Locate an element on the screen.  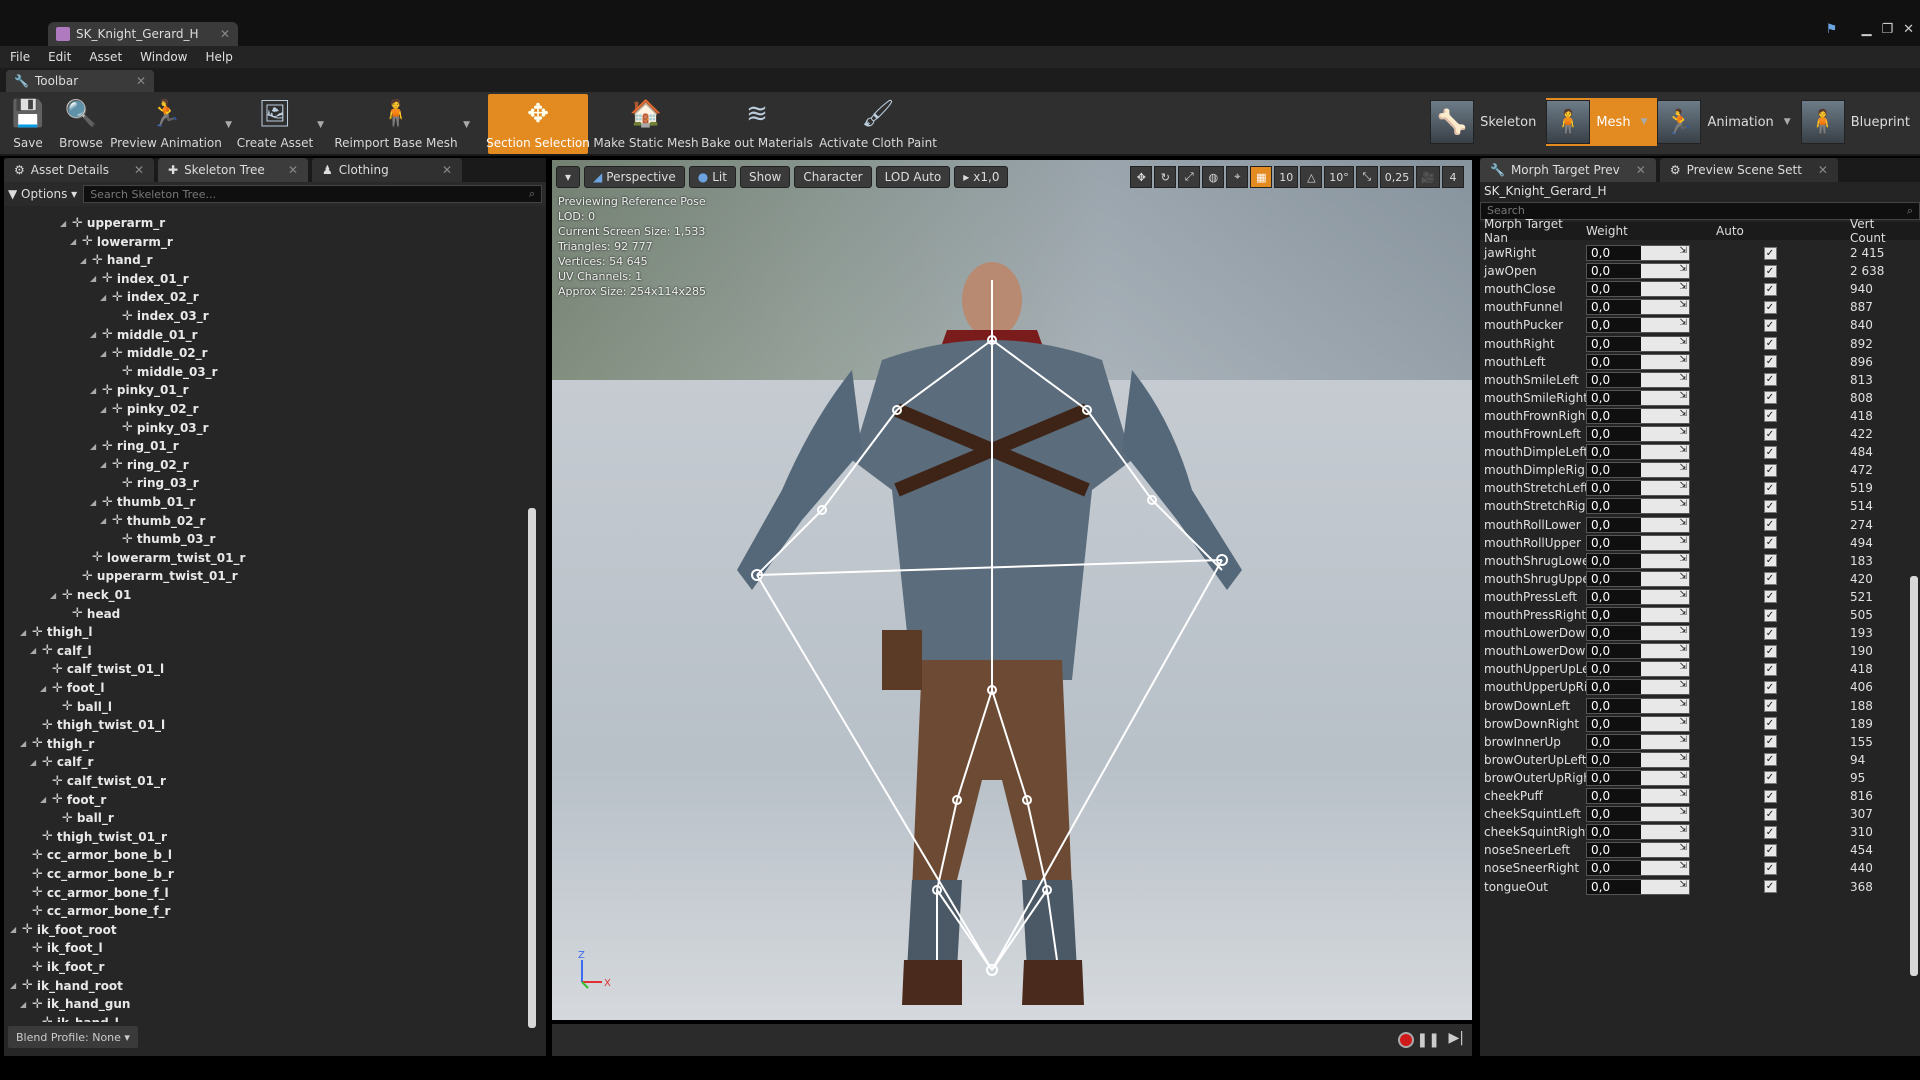
tree-item: ✛ lowerarm_twist_01_r is located at coordinates (162, 558).